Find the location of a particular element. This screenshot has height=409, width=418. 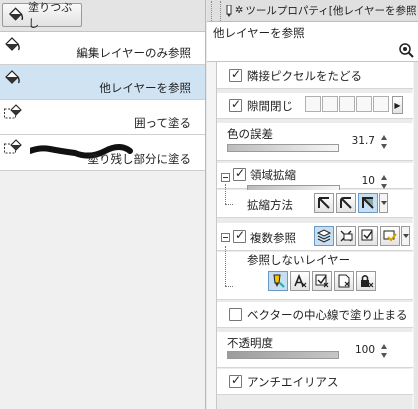

subtool-item-label: 編集レイヤーのみ参照 is located at coordinates (133, 53).